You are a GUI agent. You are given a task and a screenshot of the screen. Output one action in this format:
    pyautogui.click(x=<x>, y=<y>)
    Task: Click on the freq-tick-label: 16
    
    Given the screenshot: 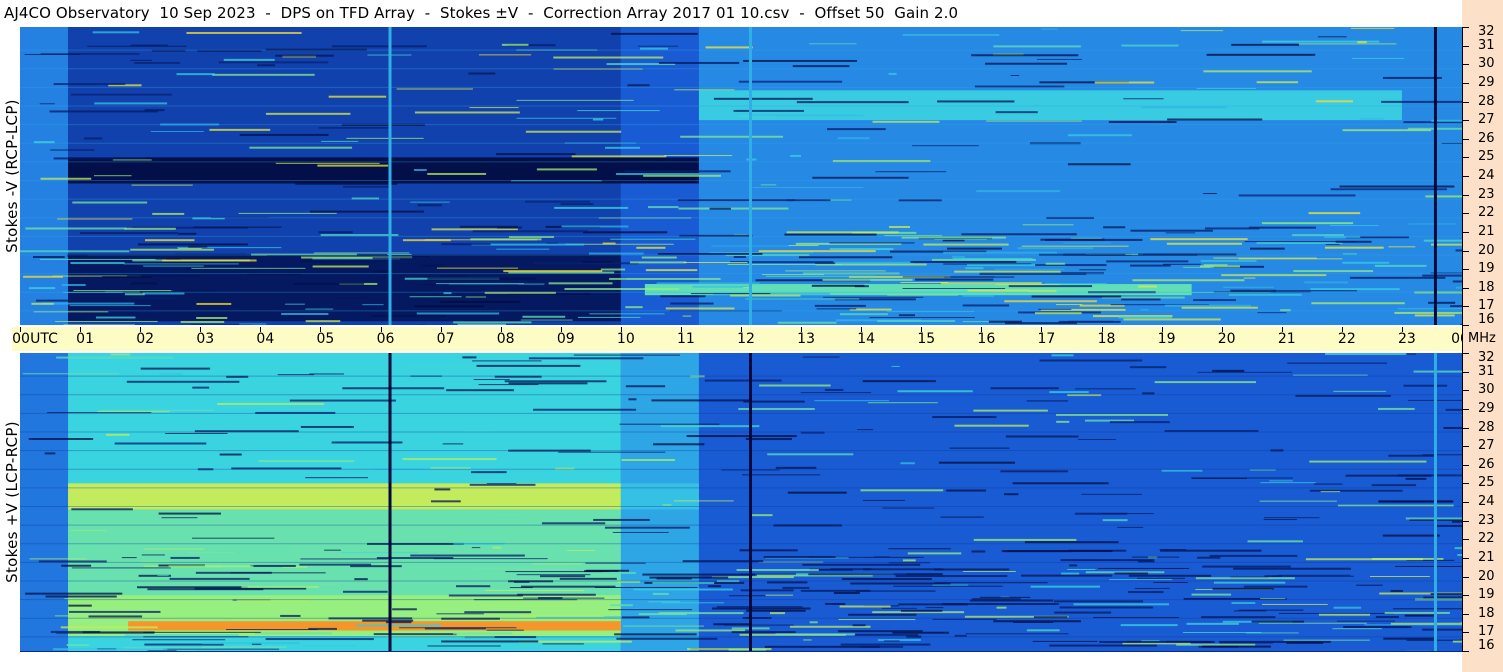 What is the action you would take?
    pyautogui.click(x=1486, y=319)
    